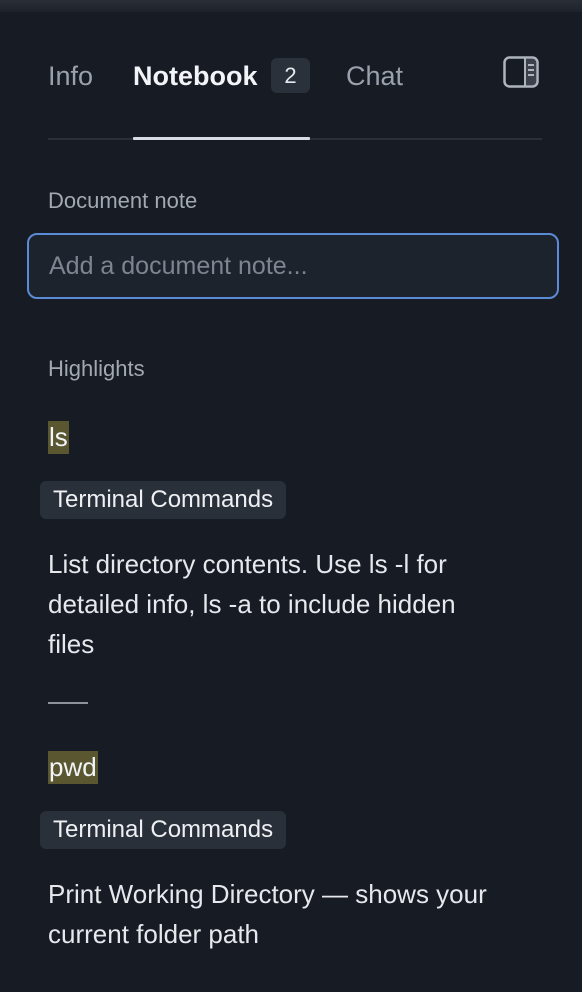 Image resolution: width=582 pixels, height=992 pixels. I want to click on active-tab-indicator, so click(221, 138).